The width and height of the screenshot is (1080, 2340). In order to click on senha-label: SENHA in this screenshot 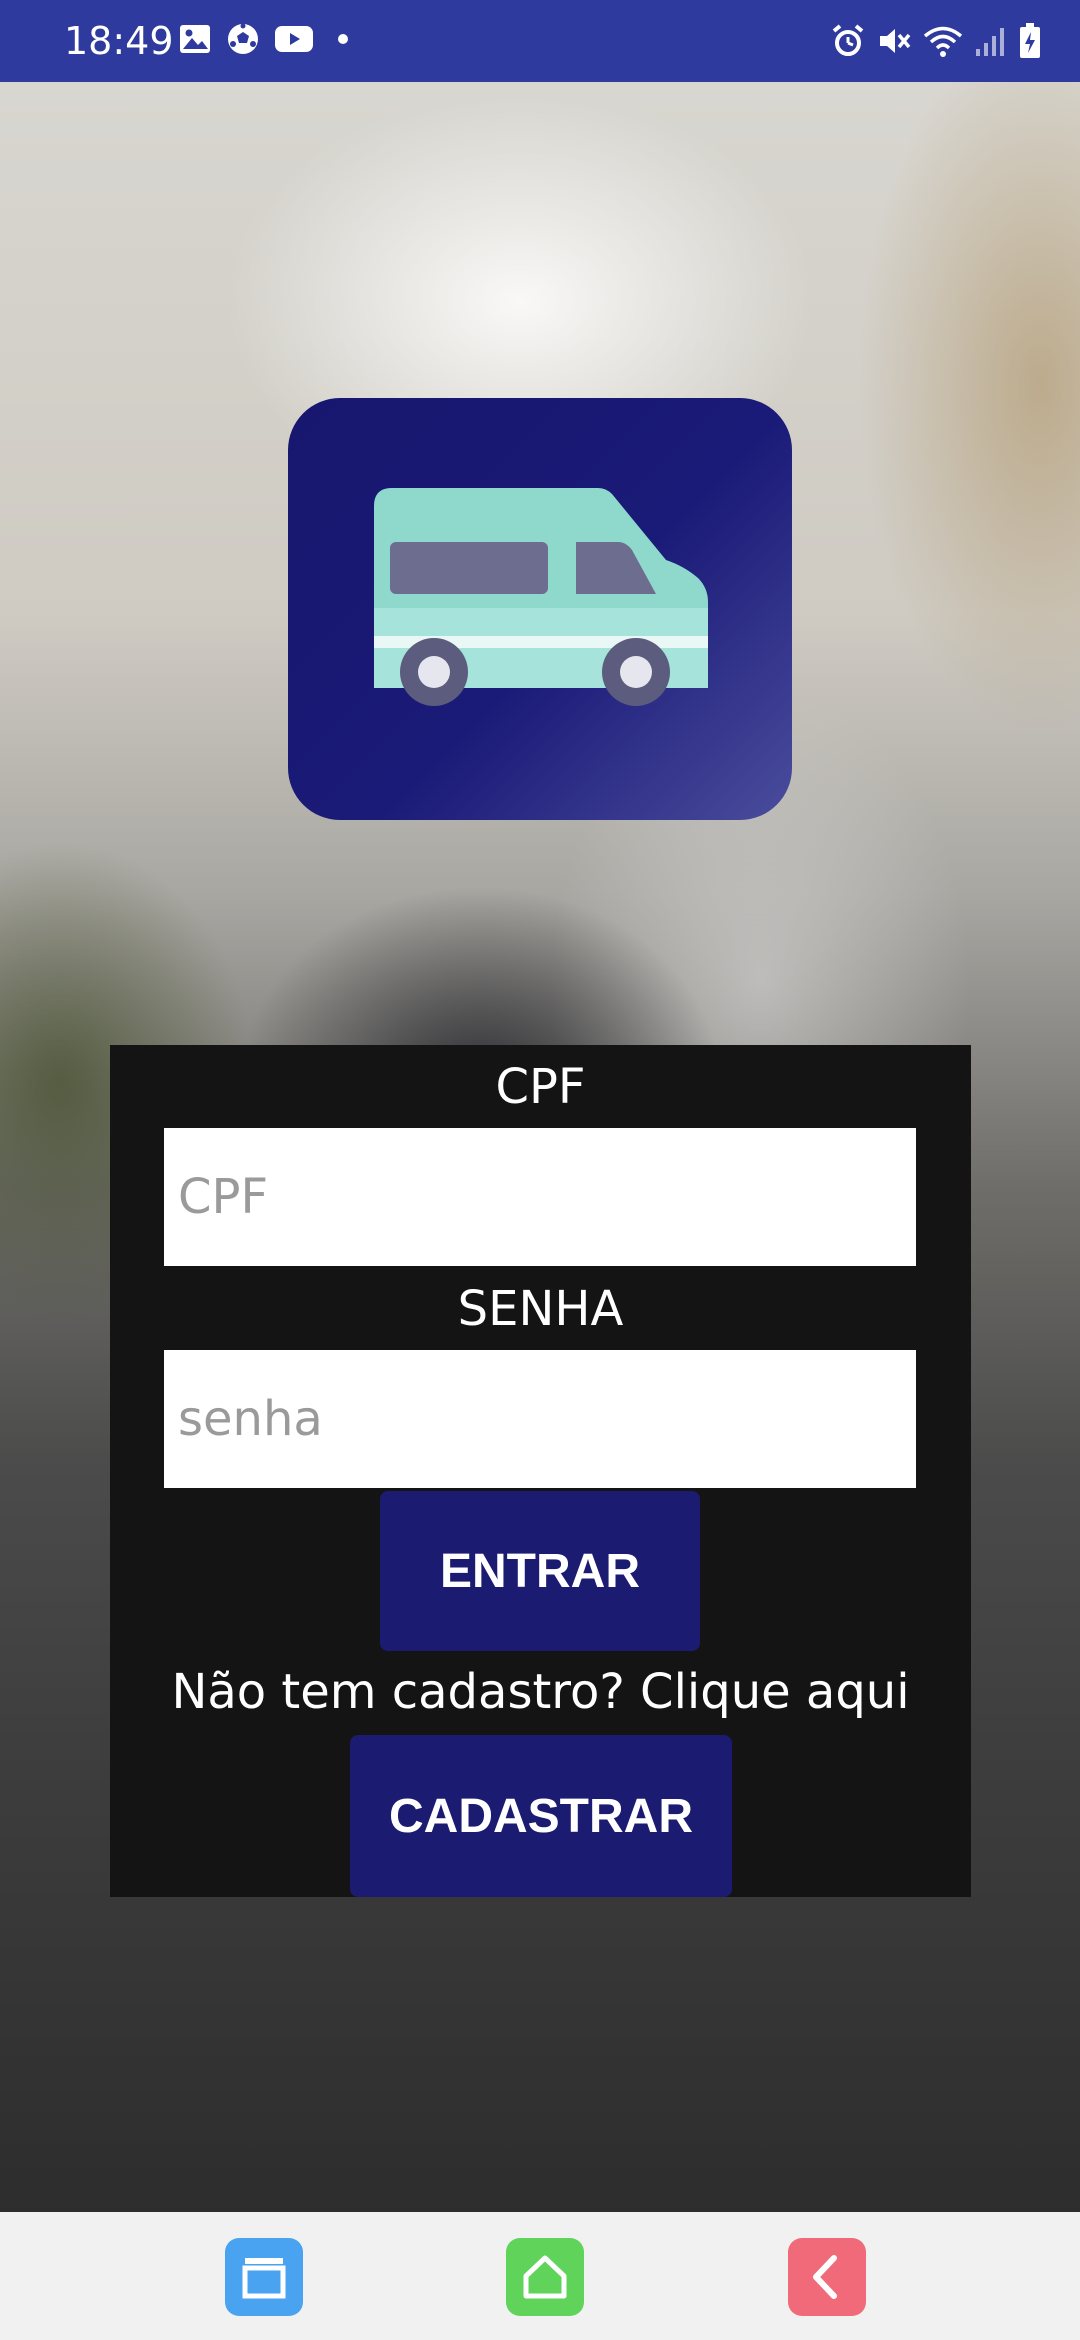, I will do `click(540, 1309)`.